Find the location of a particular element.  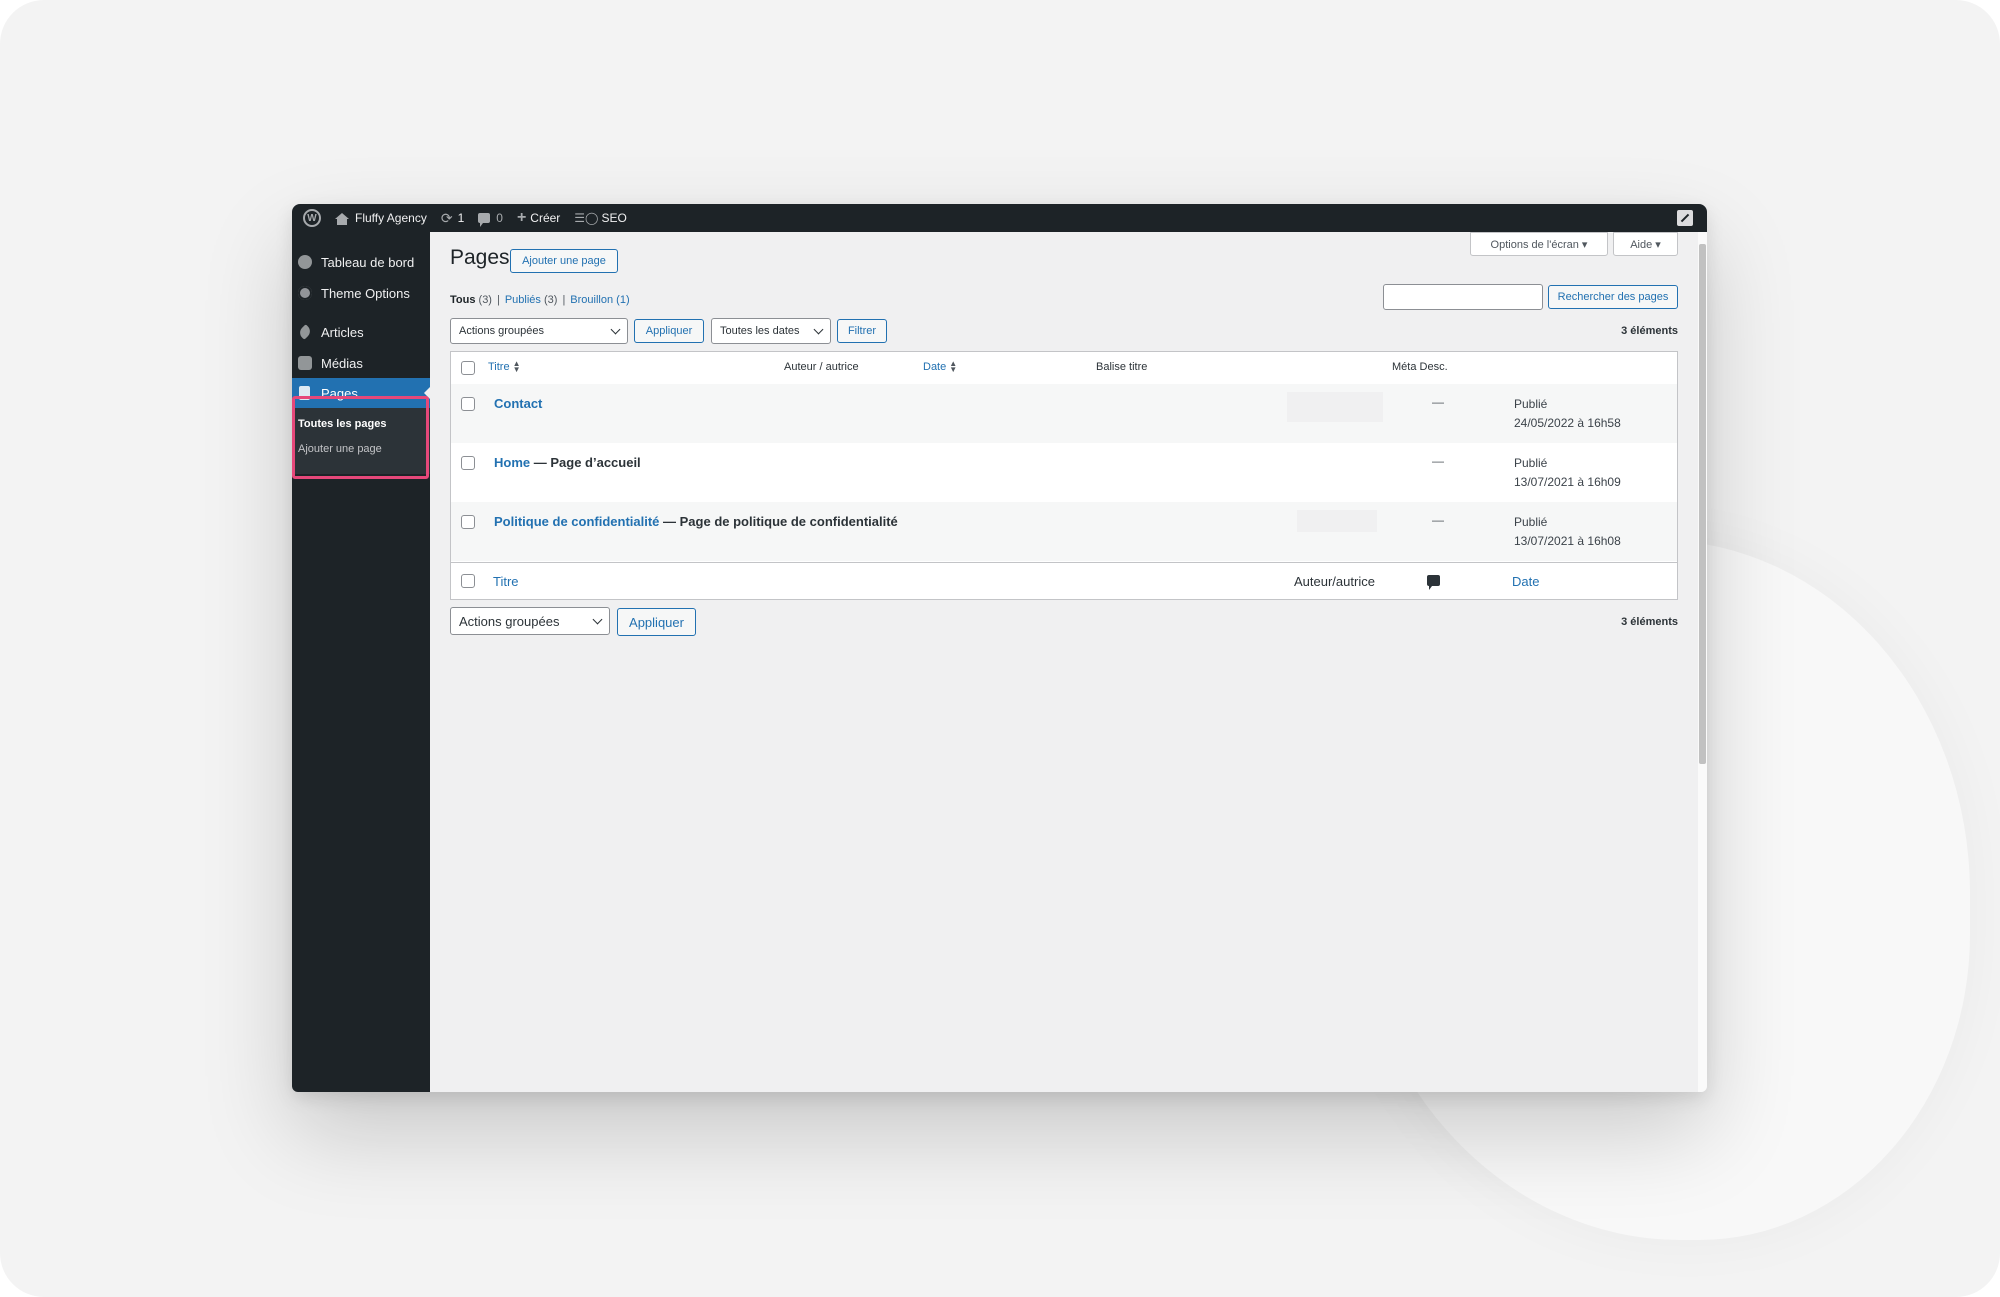

user-avatar is located at coordinates (1685, 218).